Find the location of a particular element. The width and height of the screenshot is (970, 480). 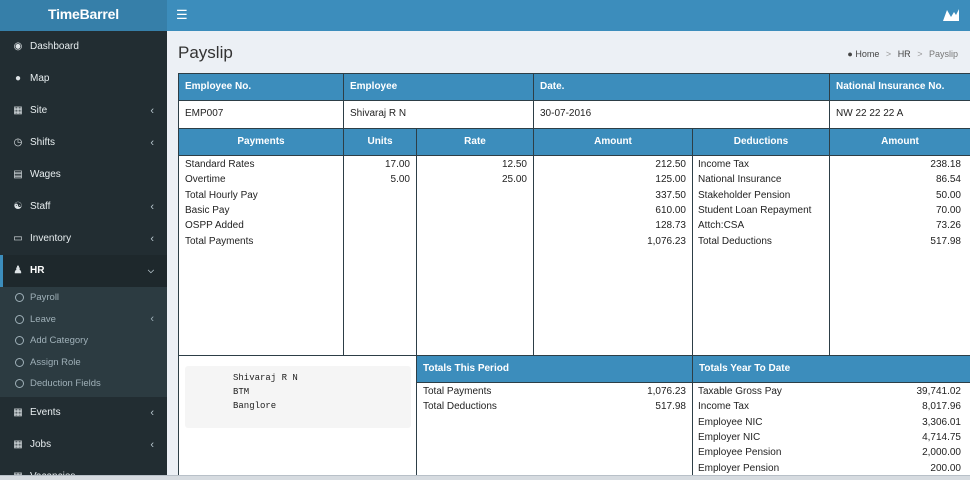

sidebar-item-jobs: ▦ Jobs ‹ is located at coordinates (83, 445).